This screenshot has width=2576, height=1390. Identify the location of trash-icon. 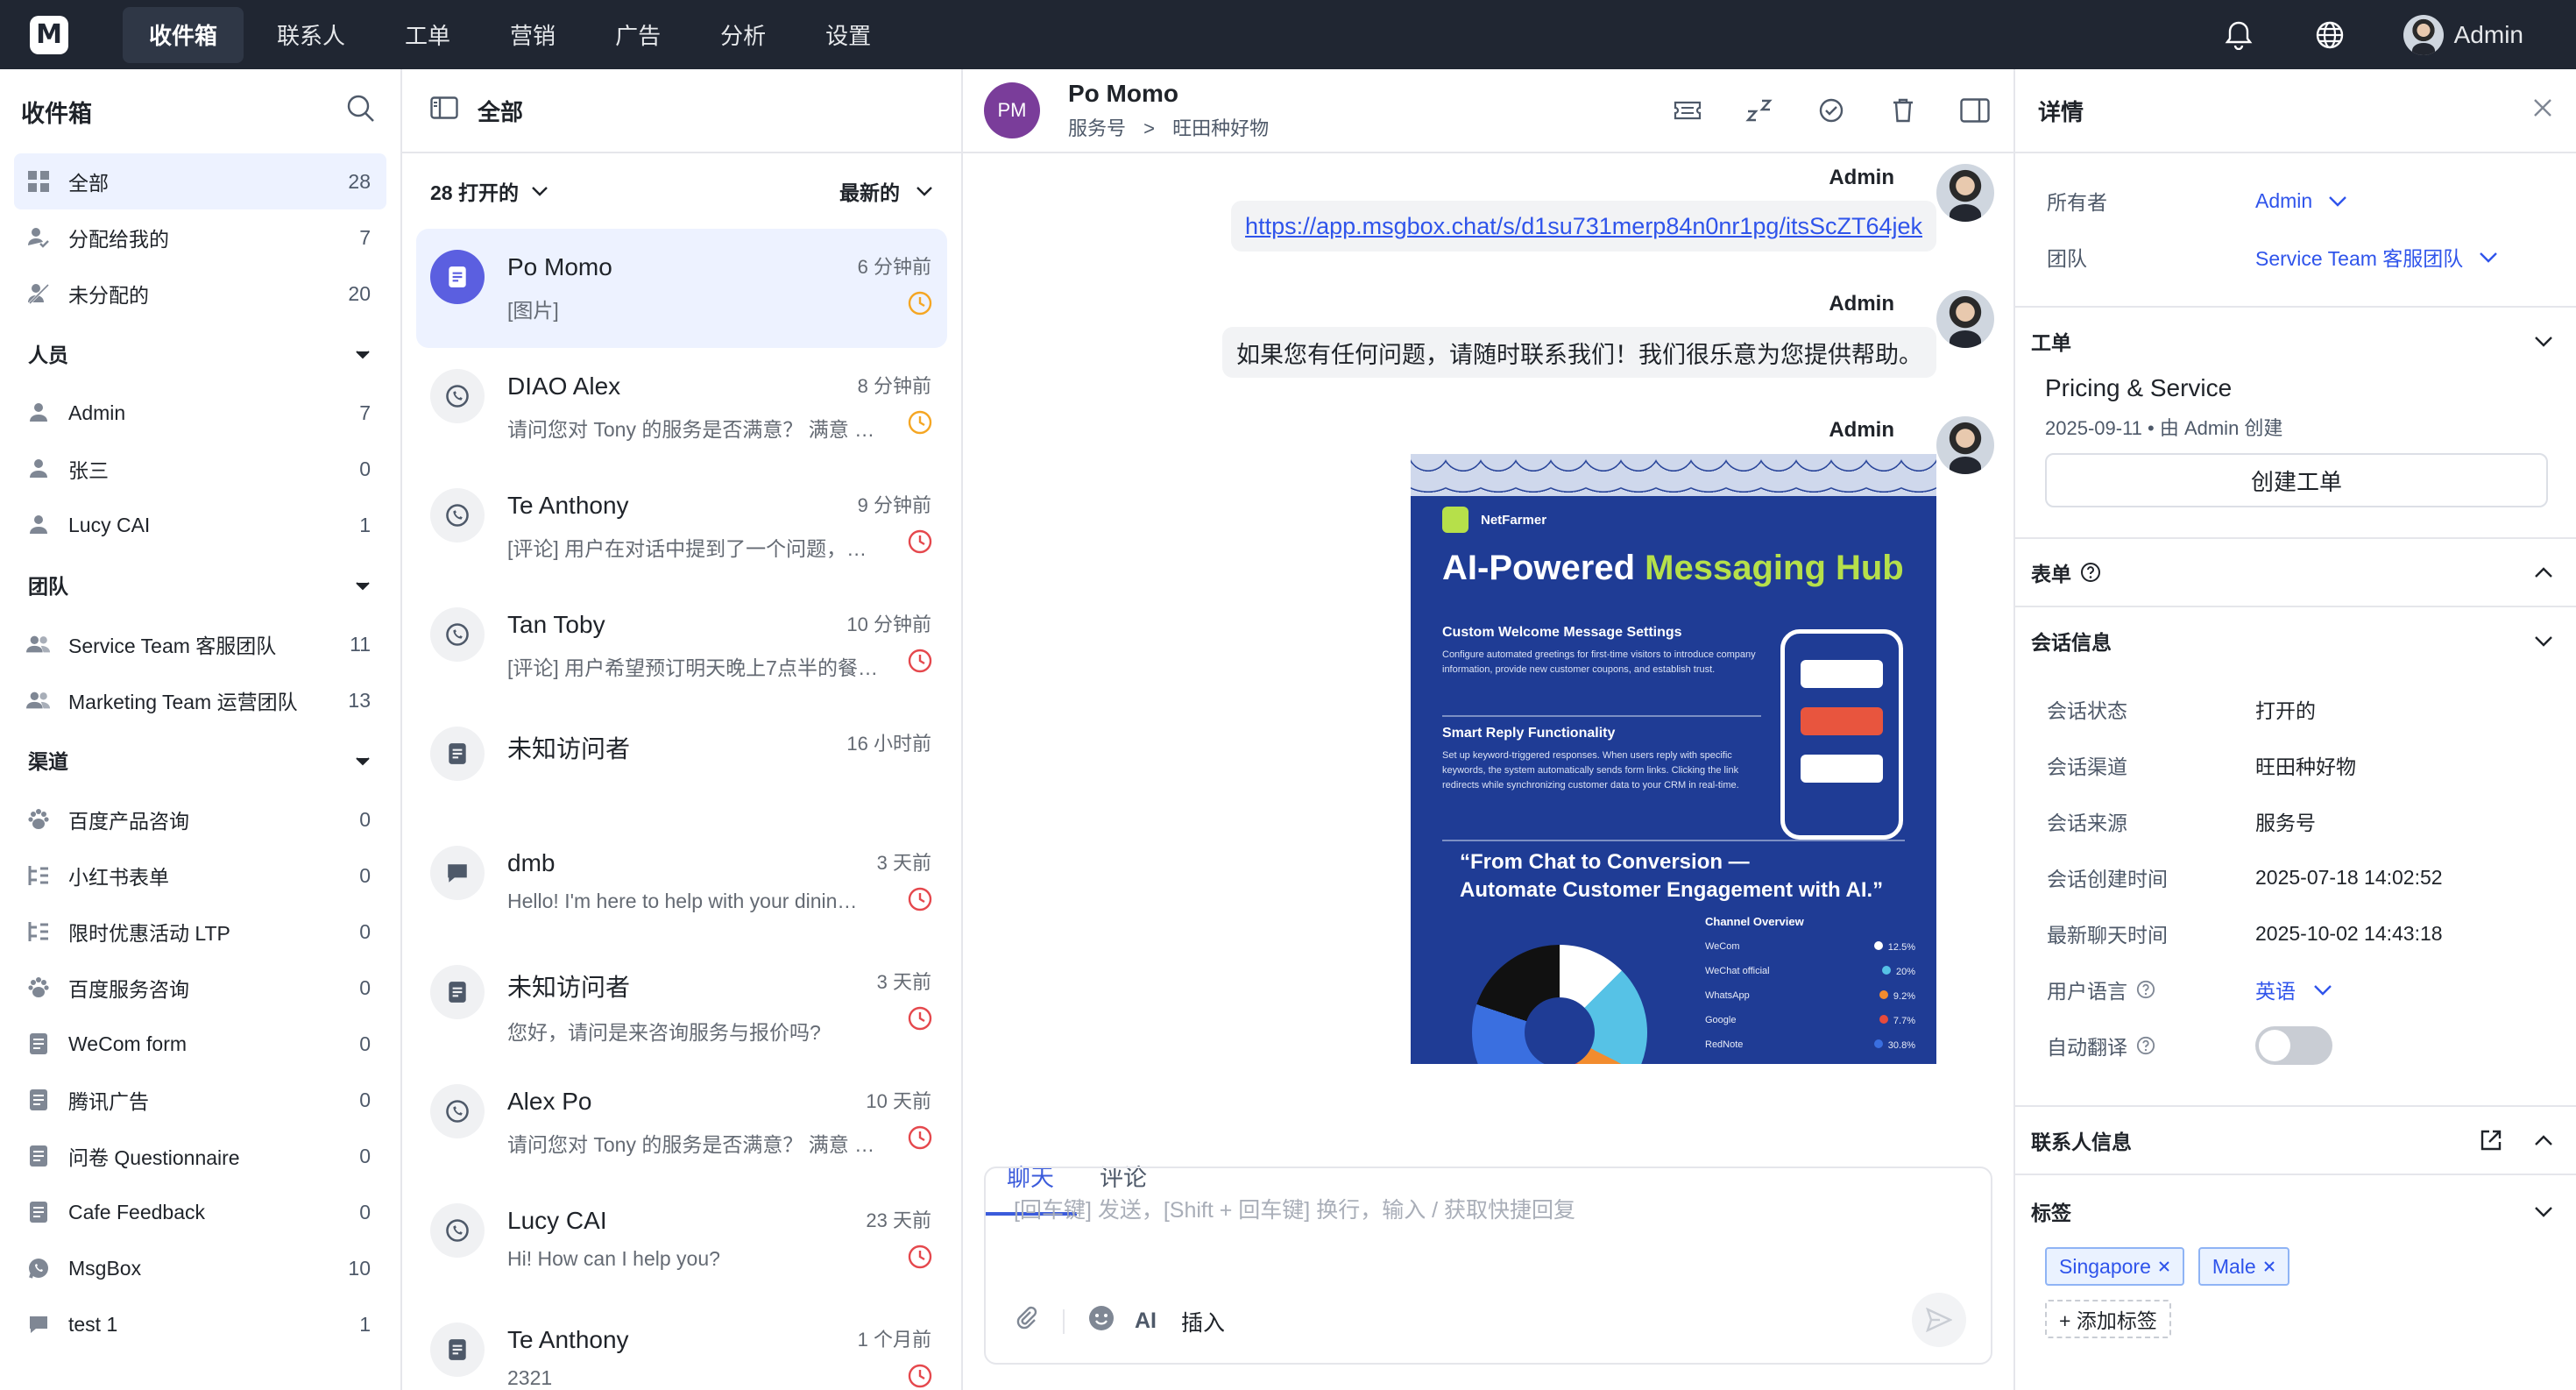
(1903, 110).